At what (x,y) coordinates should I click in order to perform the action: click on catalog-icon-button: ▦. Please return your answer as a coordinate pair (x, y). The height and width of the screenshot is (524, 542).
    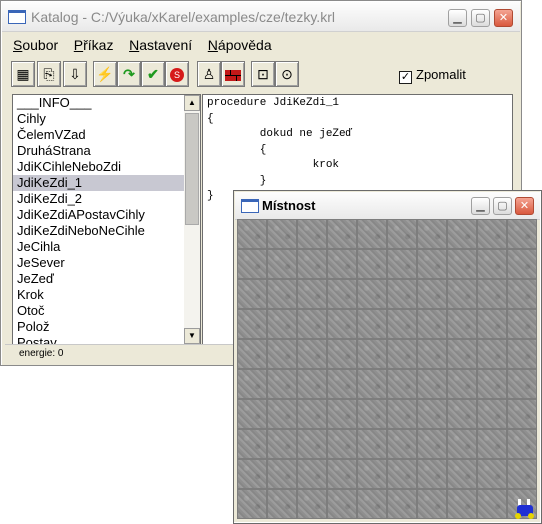
    Looking at the image, I should click on (23, 74).